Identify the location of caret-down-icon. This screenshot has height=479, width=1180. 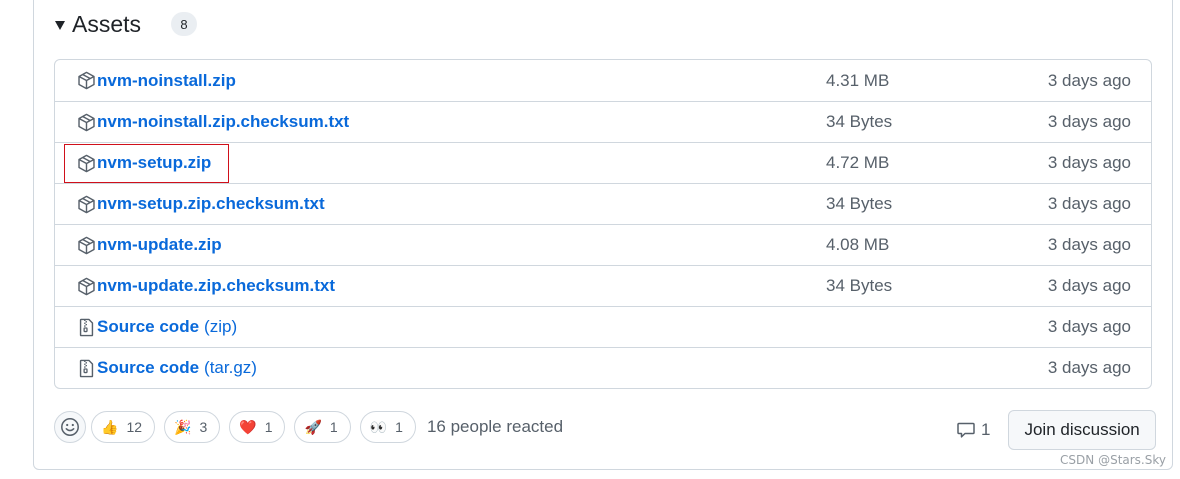
(60, 25).